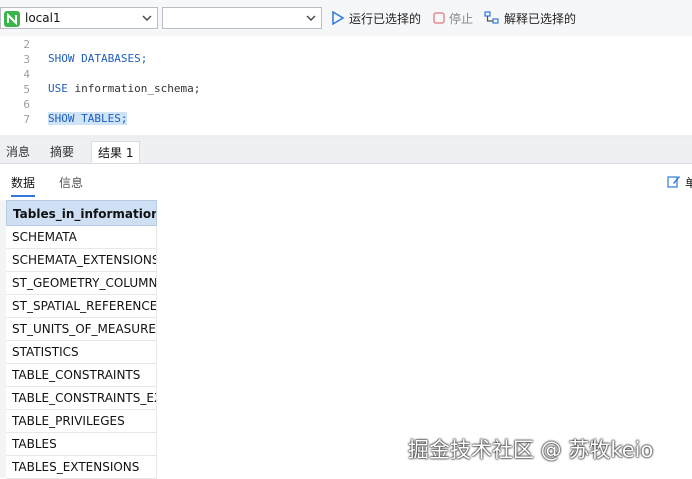  What do you see at coordinates (81, 467) in the screenshot?
I see `table-row: TABLES_EXTENSIONS` at bounding box center [81, 467].